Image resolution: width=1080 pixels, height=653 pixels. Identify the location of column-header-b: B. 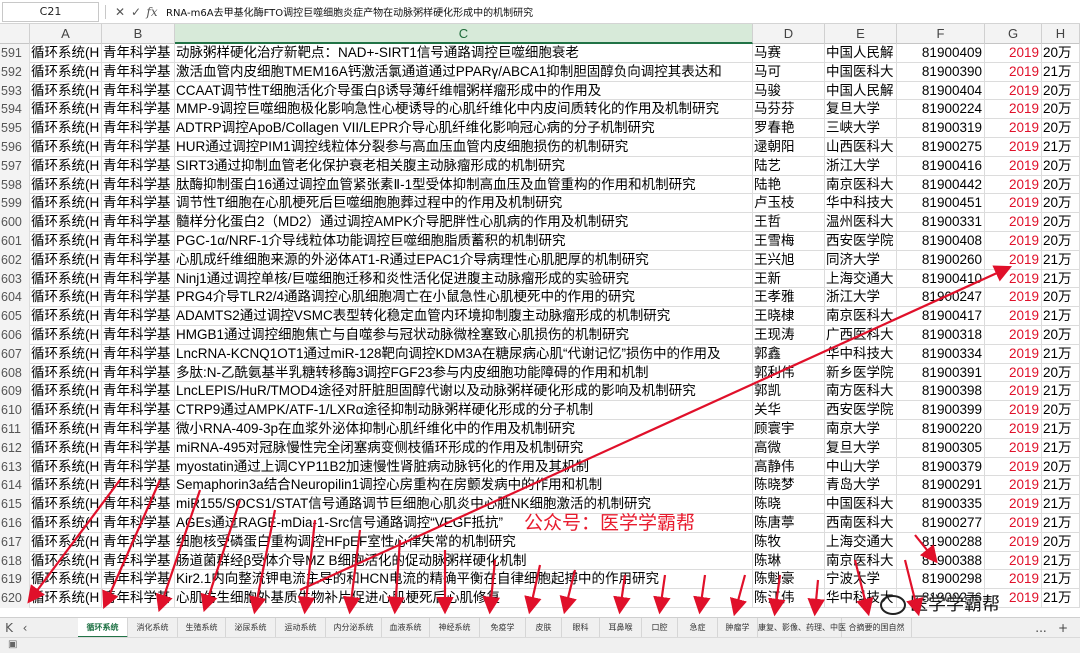
(138, 34).